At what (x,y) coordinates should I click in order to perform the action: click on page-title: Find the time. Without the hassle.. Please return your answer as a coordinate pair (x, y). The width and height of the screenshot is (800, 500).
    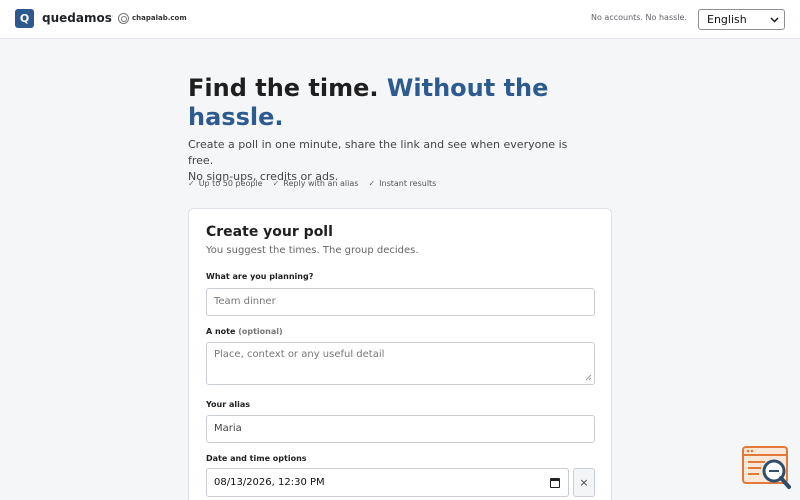
    Looking at the image, I should click on (398, 103).